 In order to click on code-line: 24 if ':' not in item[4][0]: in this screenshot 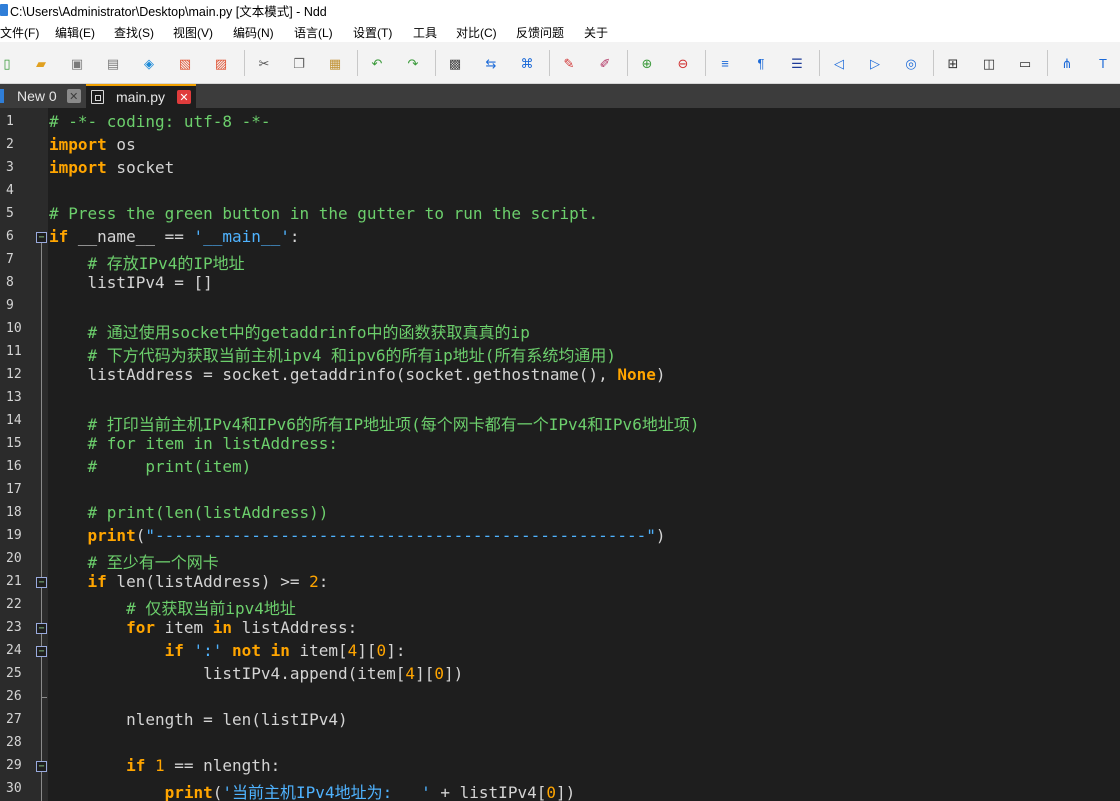, I will do `click(560, 651)`.